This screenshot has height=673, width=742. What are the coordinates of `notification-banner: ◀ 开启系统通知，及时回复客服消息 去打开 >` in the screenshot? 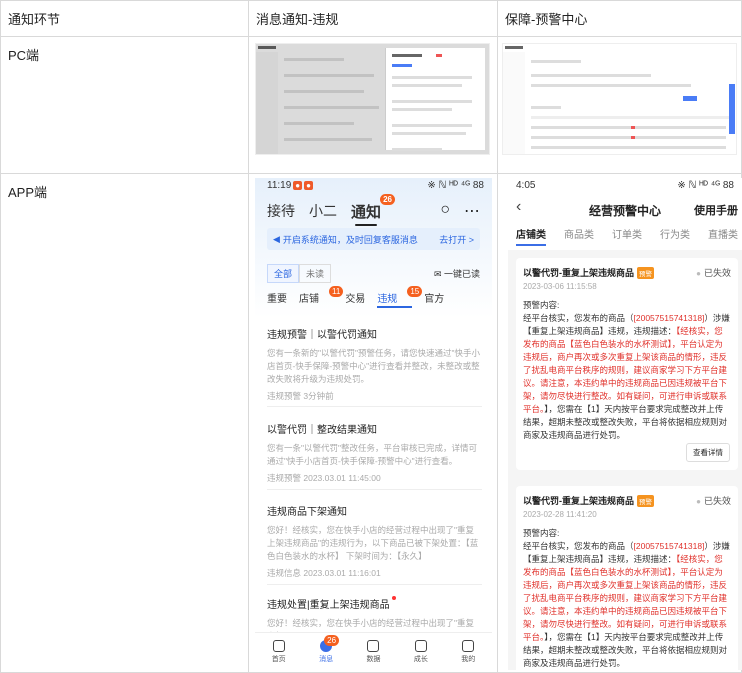 It's located at (373, 239).